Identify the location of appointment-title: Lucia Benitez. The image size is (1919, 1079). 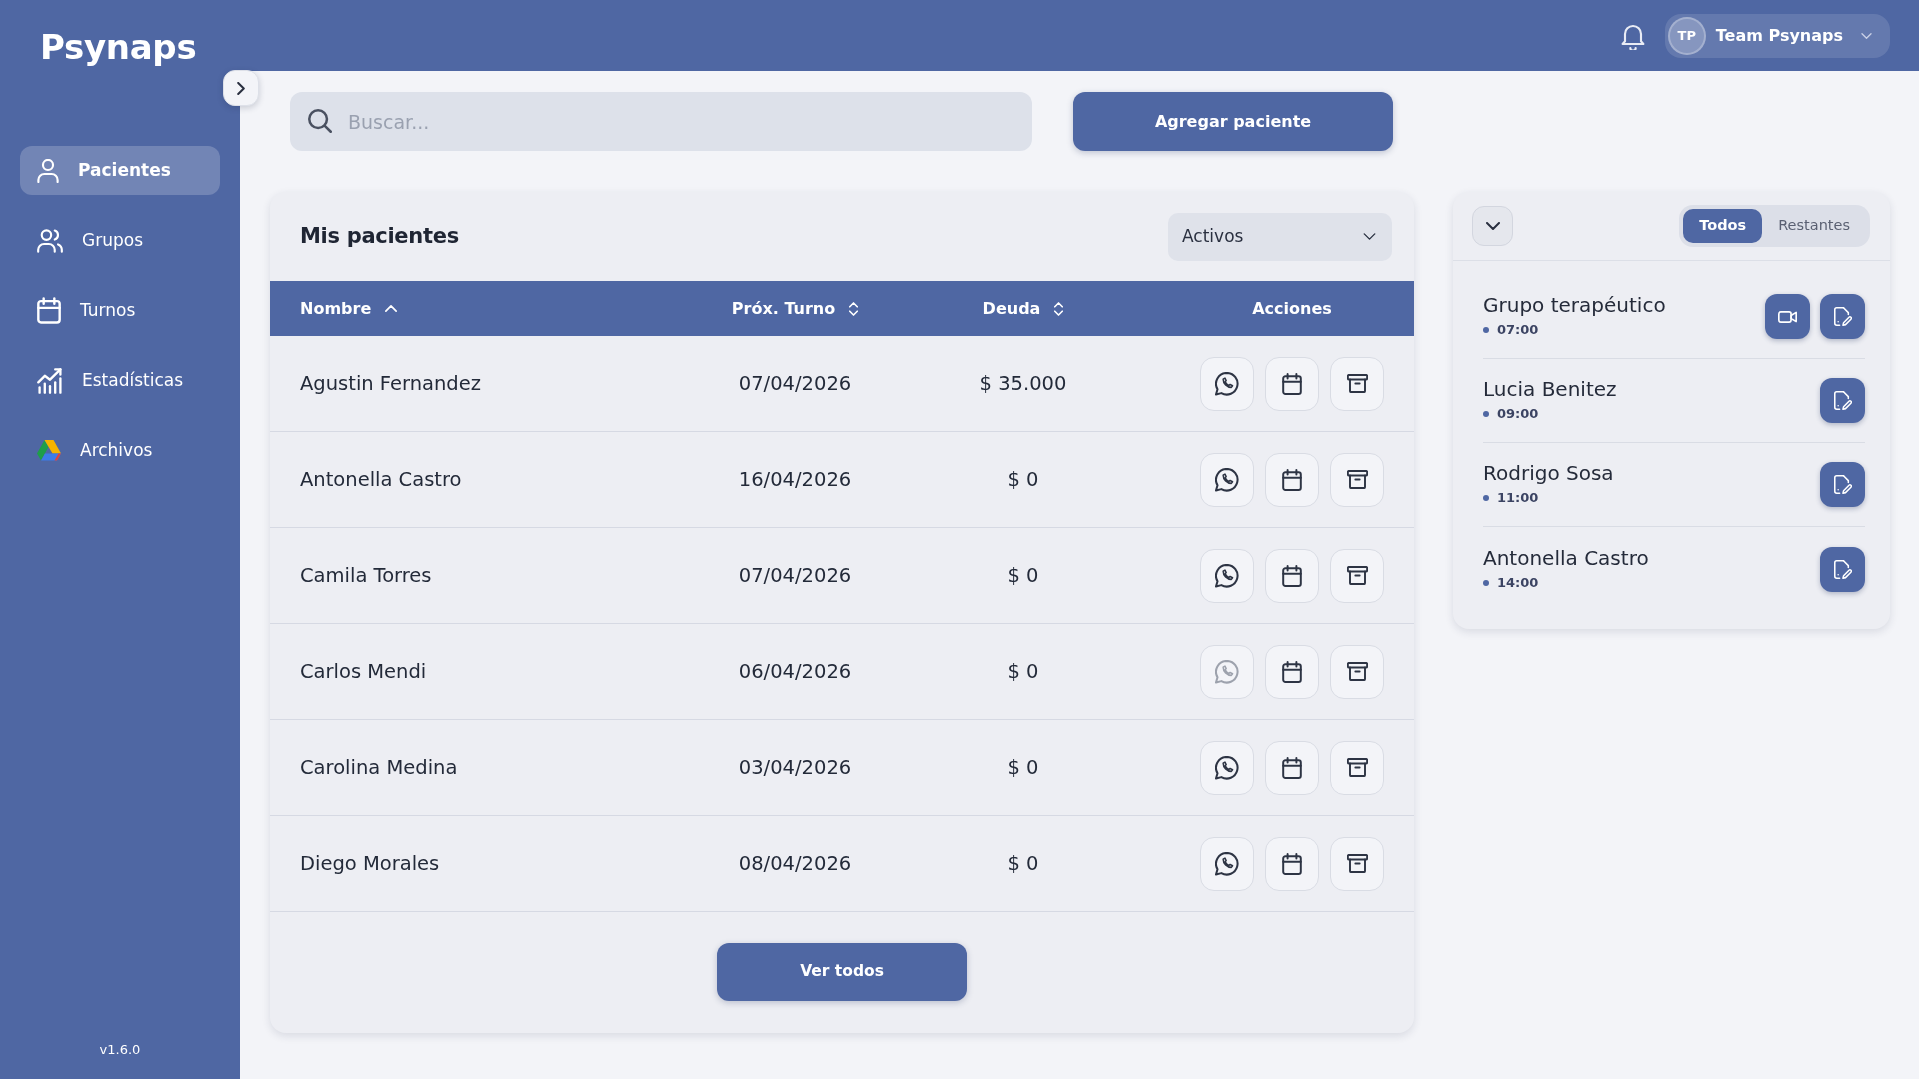
(1550, 390).